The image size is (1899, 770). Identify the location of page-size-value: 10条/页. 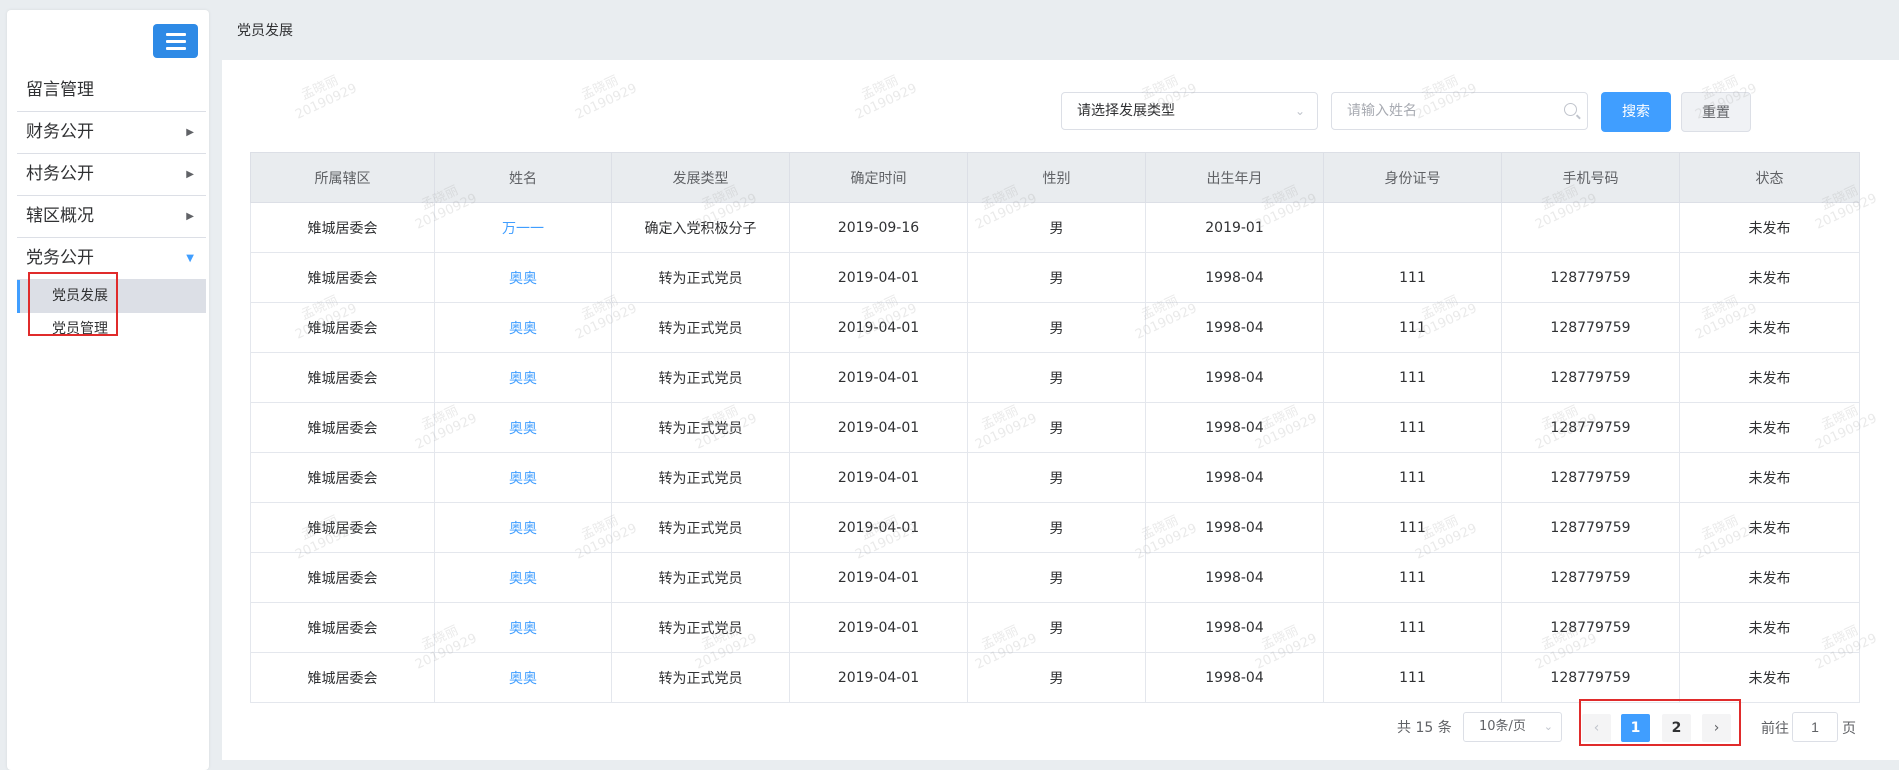
(1502, 726).